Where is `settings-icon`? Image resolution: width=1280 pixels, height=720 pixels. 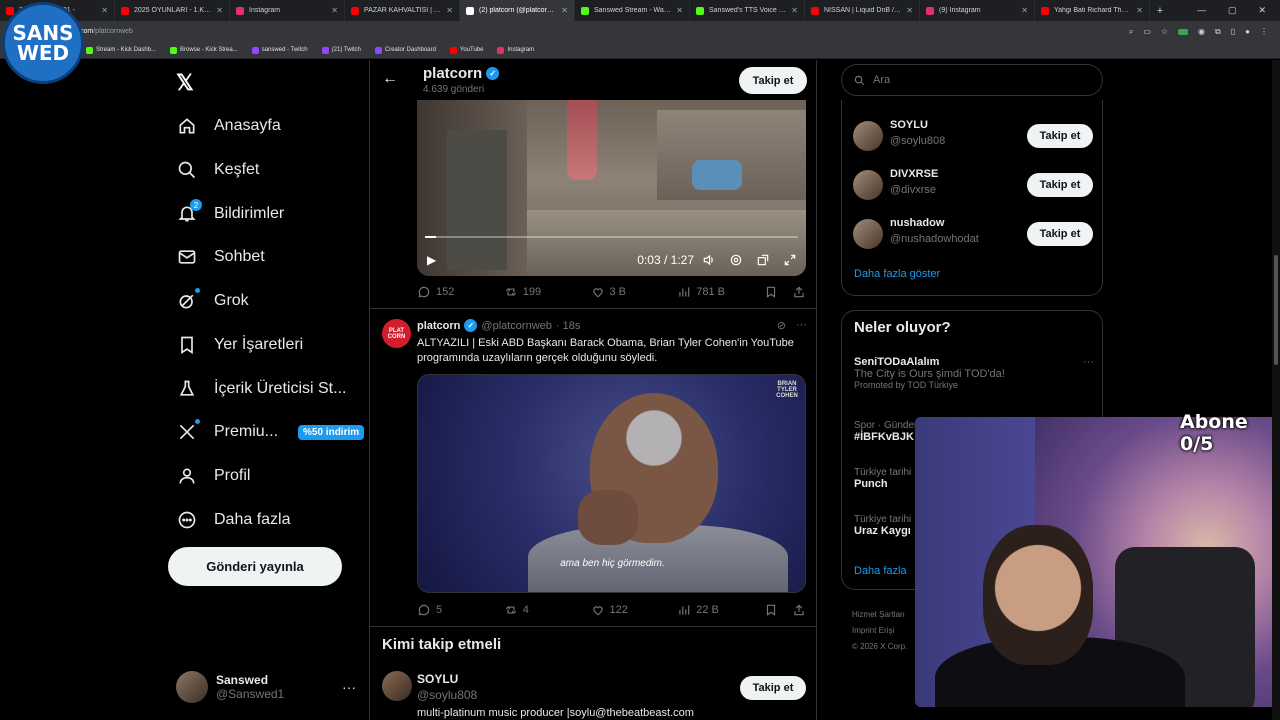 settings-icon is located at coordinates (736, 260).